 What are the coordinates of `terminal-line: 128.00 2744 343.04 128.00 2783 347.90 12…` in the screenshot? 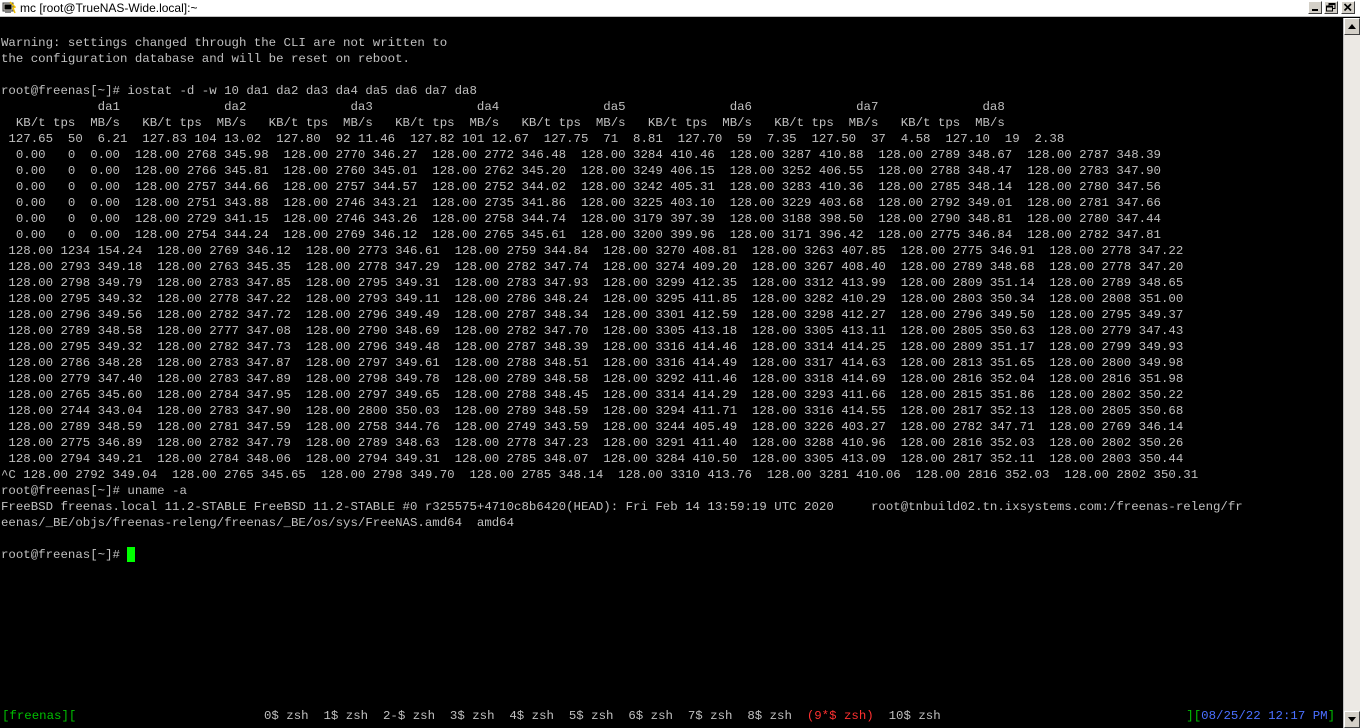 It's located at (592, 411).